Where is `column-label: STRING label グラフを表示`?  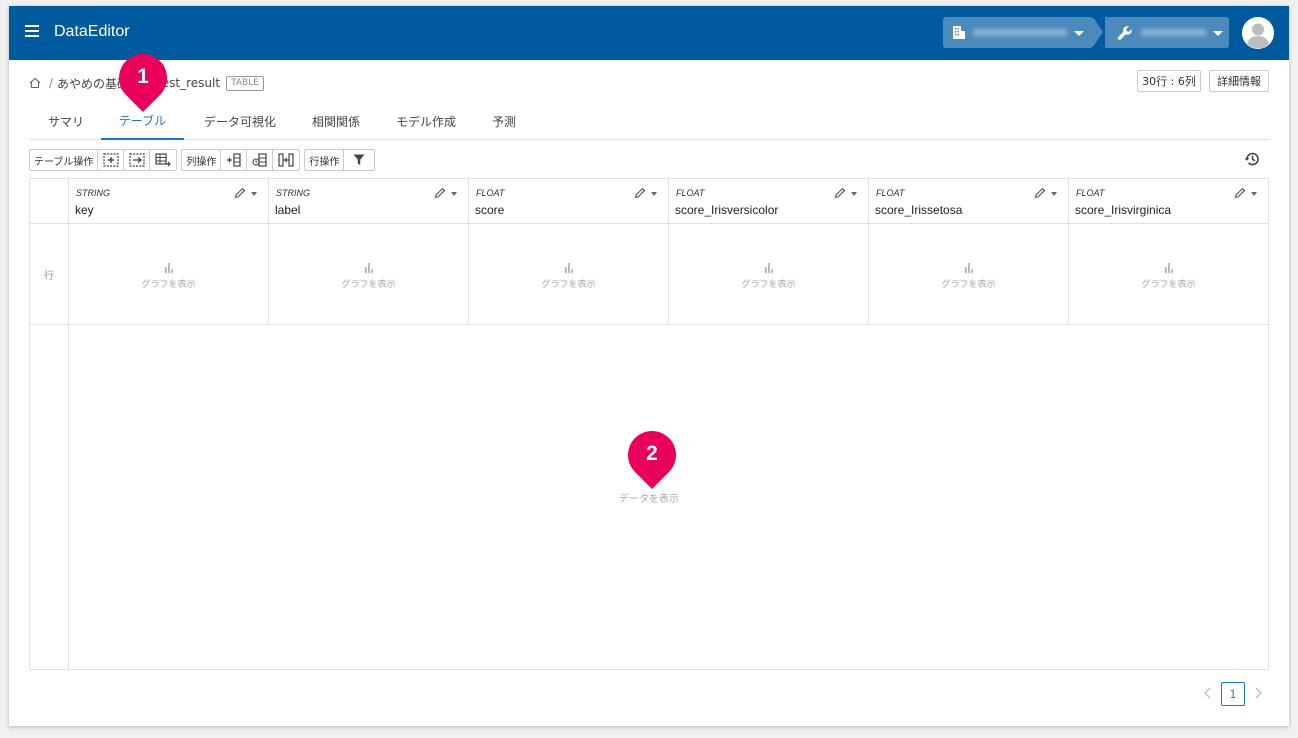 column-label: STRING label グラフを表示 is located at coordinates (369, 252).